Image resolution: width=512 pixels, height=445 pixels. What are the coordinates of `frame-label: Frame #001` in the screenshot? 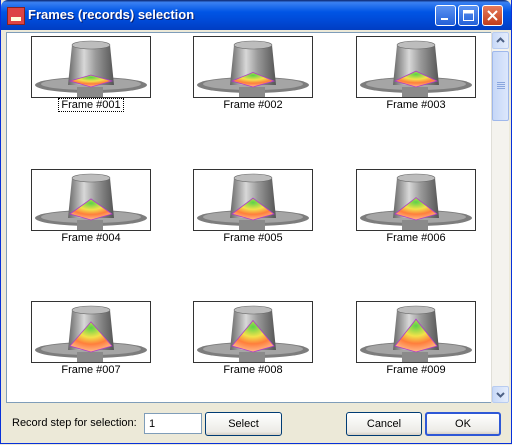 It's located at (91, 105).